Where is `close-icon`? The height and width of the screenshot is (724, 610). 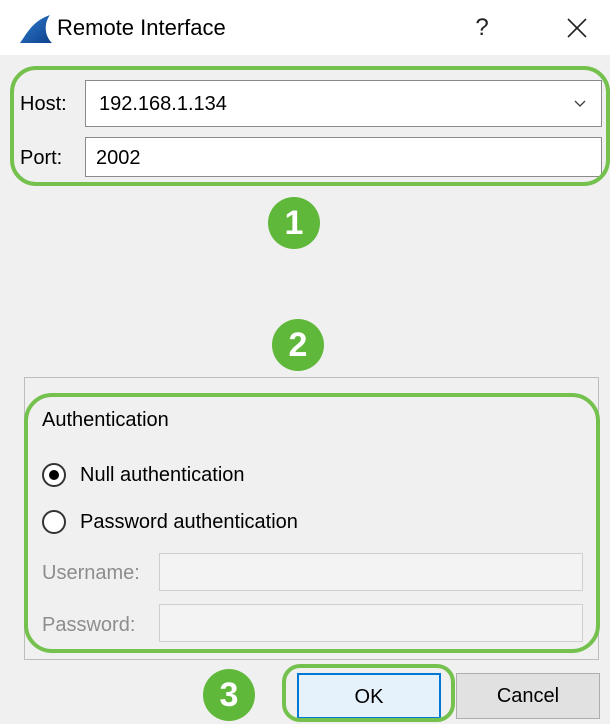 close-icon is located at coordinates (577, 34).